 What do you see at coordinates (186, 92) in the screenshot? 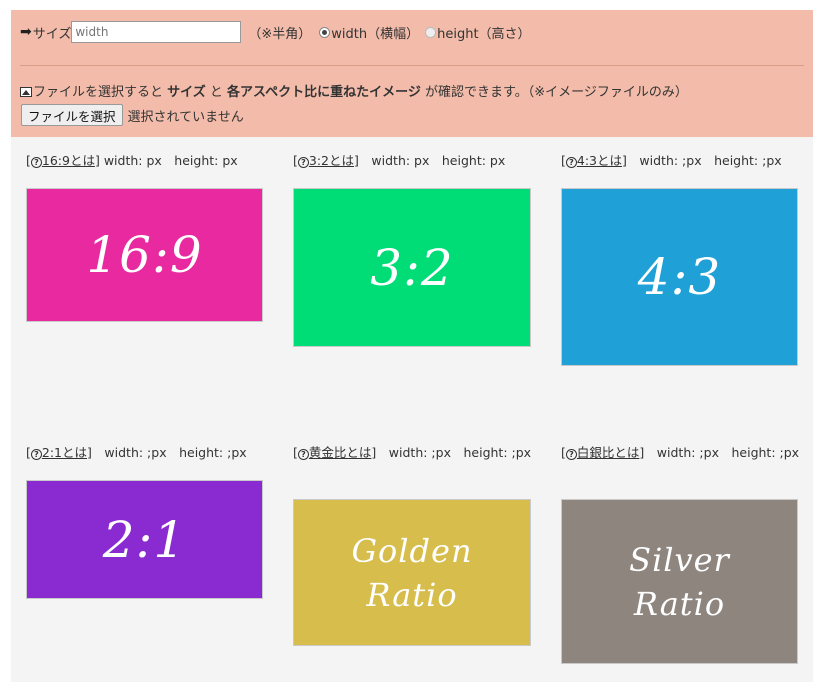
I see `desc-strong-size: サイズ` at bounding box center [186, 92].